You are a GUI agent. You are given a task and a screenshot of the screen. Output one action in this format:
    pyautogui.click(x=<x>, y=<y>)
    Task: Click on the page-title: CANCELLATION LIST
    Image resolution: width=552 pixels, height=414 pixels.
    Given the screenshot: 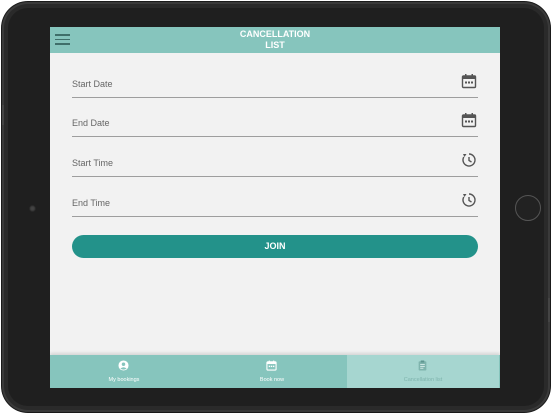 What is the action you would take?
    pyautogui.click(x=275, y=40)
    